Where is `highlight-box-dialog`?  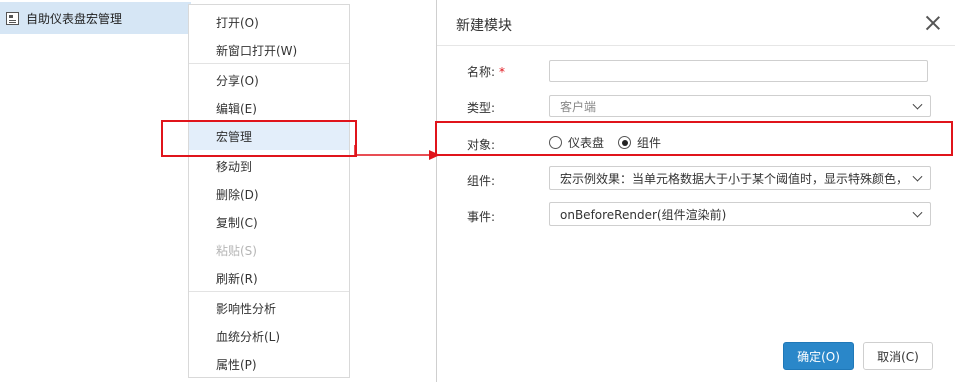
highlight-box-dialog is located at coordinates (694, 138).